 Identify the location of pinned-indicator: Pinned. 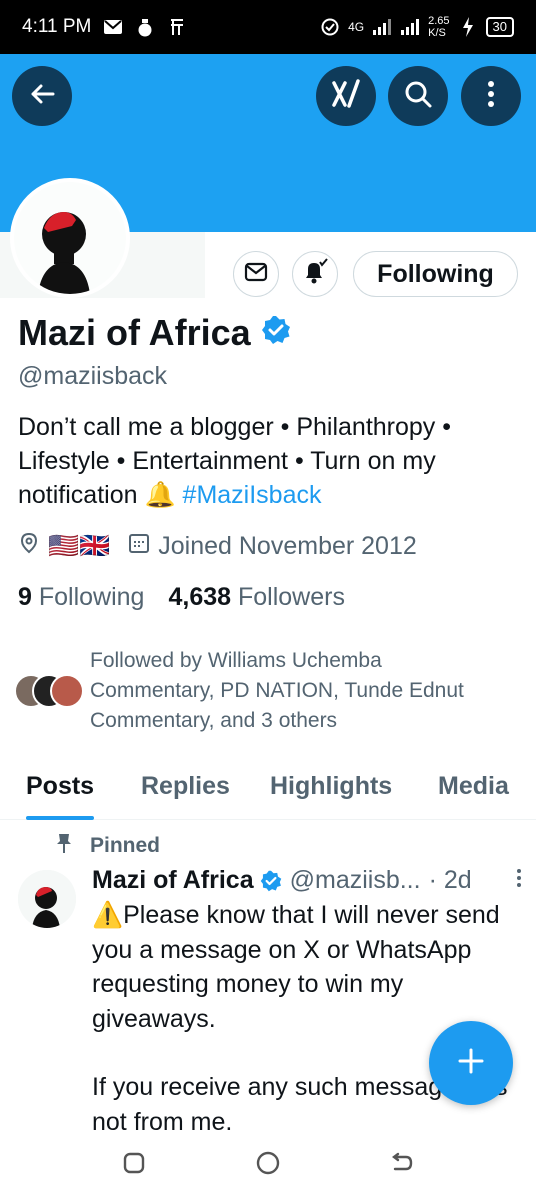
(107, 846).